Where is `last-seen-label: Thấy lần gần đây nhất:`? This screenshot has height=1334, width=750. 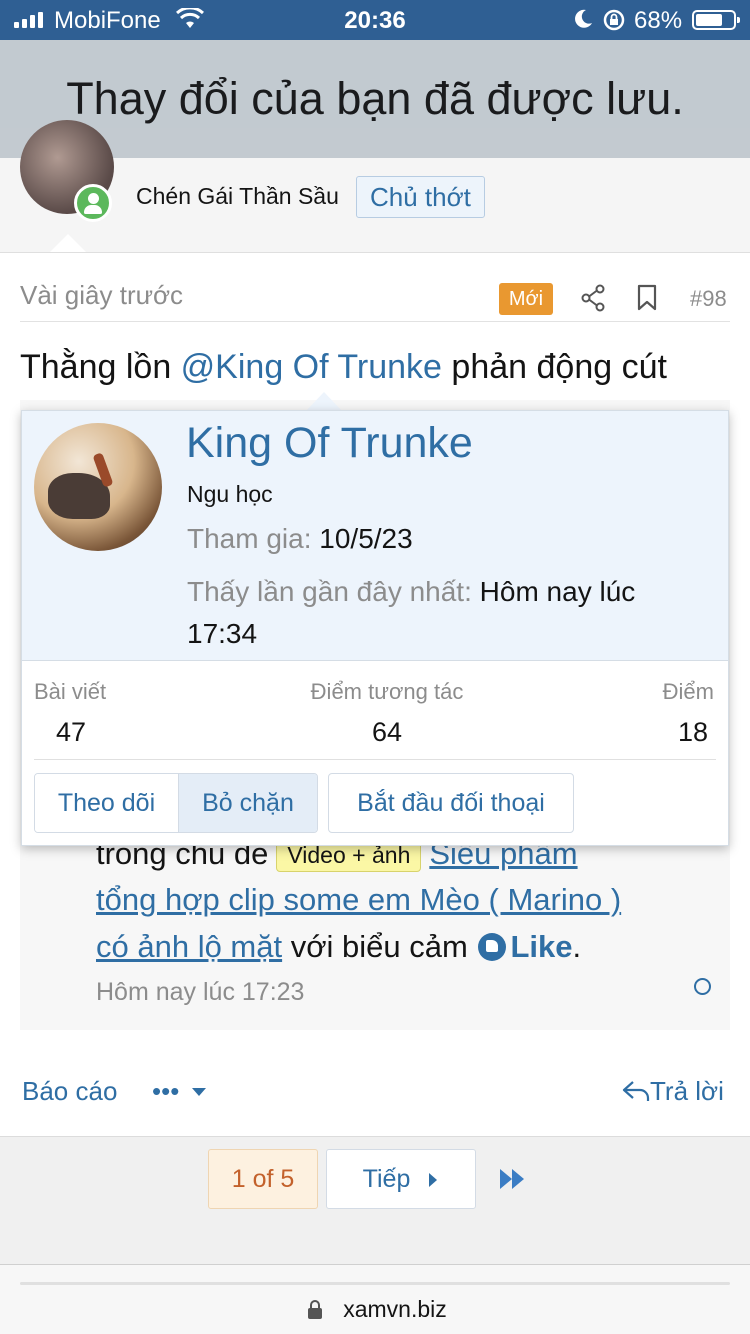 last-seen-label: Thấy lần gần đây nhất: is located at coordinates (329, 591).